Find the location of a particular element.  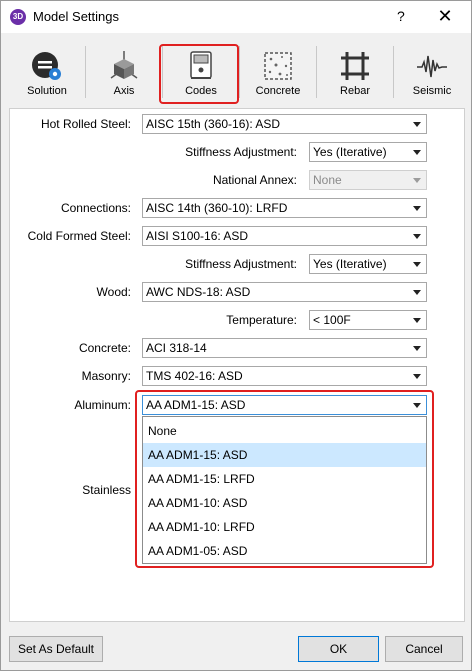

axis-icon is located at coordinates (124, 65).